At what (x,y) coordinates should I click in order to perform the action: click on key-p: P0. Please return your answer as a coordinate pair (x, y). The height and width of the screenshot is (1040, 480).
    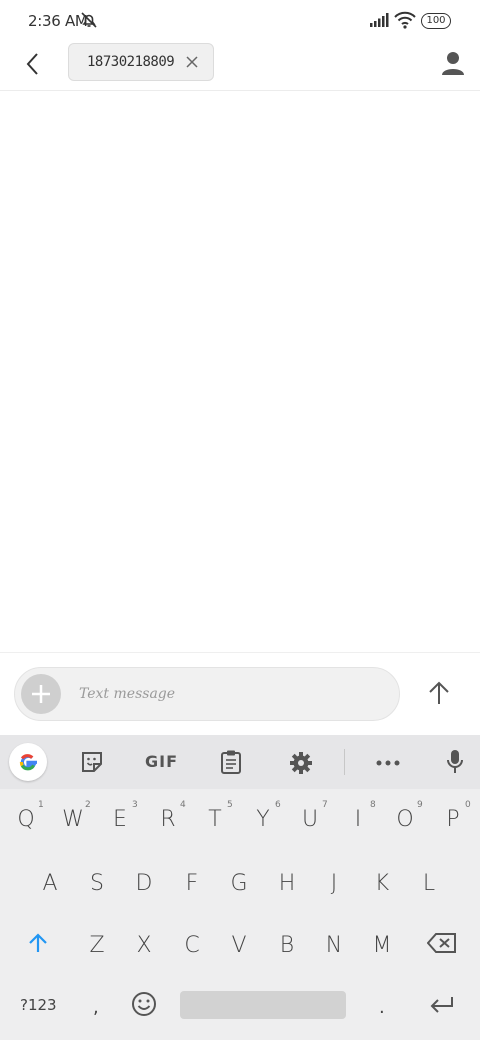
    Looking at the image, I should click on (453, 816).